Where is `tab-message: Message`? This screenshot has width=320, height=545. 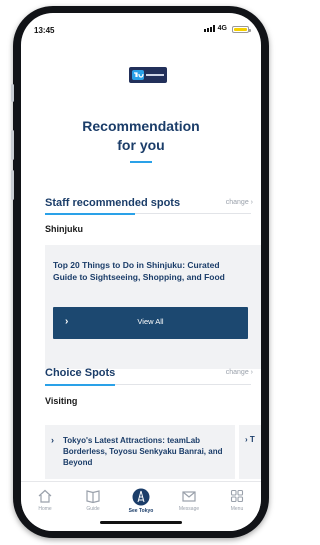
tab-message: Message is located at coordinates (189, 500).